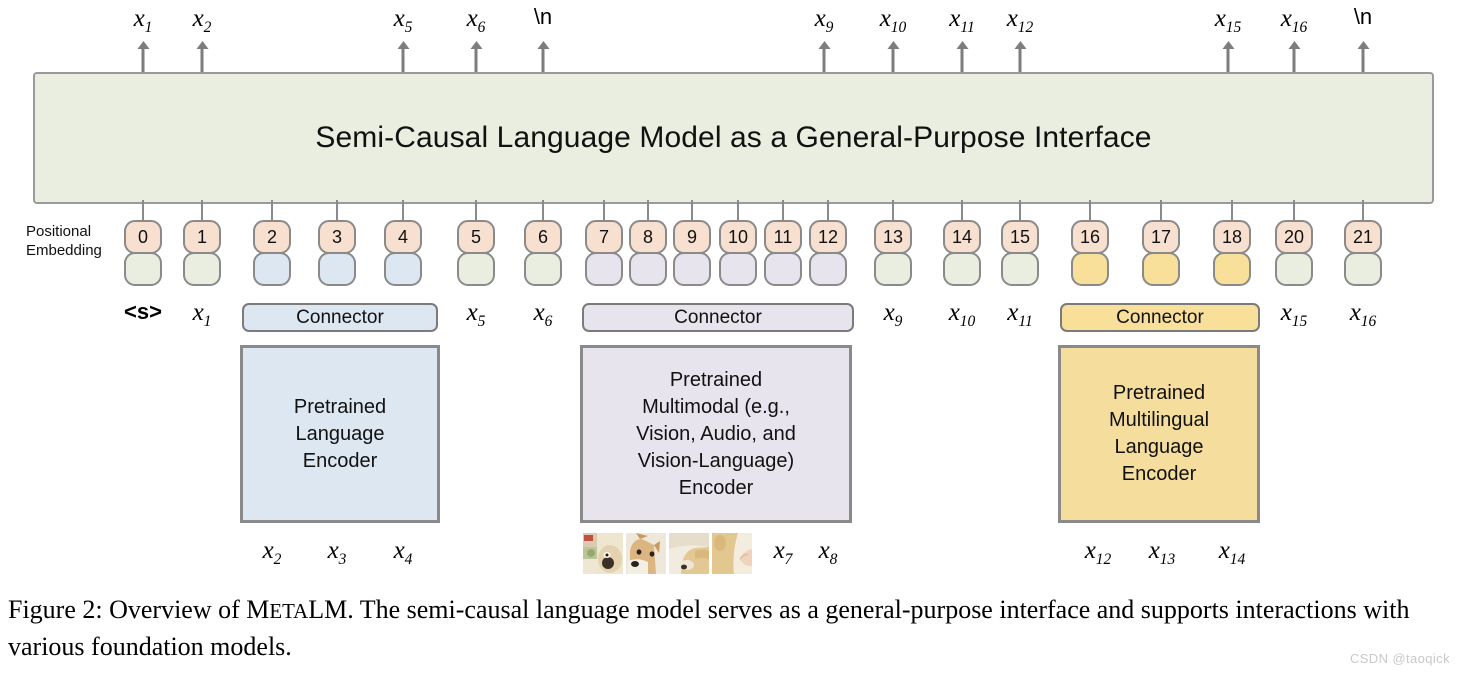  Describe the element at coordinates (824, 20) in the screenshot. I see `output-label-x9: x9` at that location.